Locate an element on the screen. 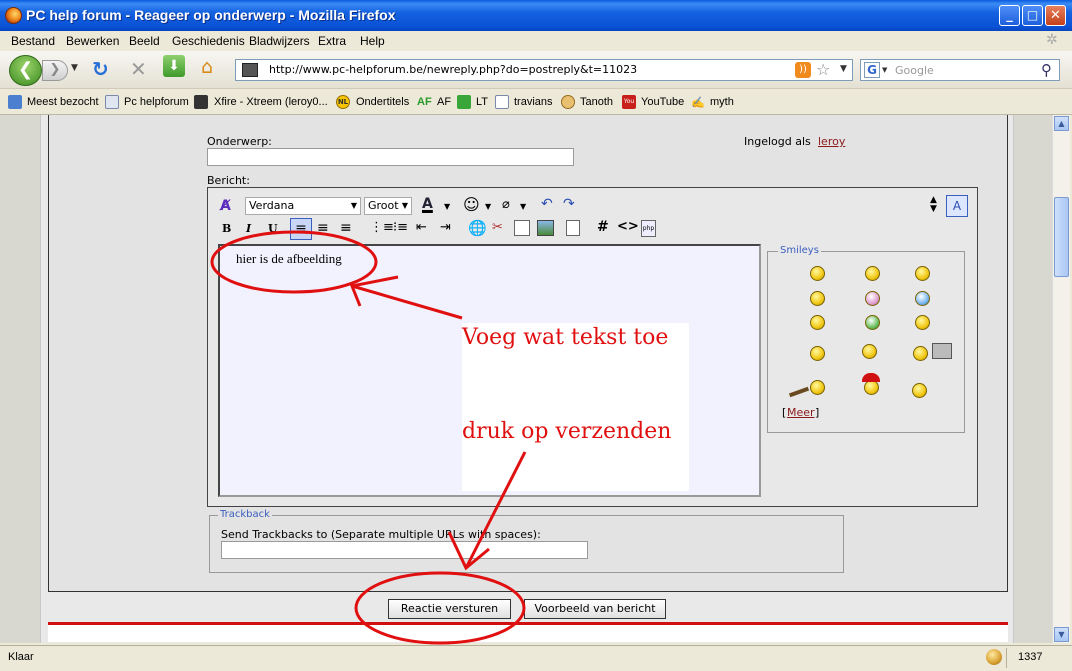 This screenshot has height=671, width=1072. status-text: Klaar is located at coordinates (21, 657).